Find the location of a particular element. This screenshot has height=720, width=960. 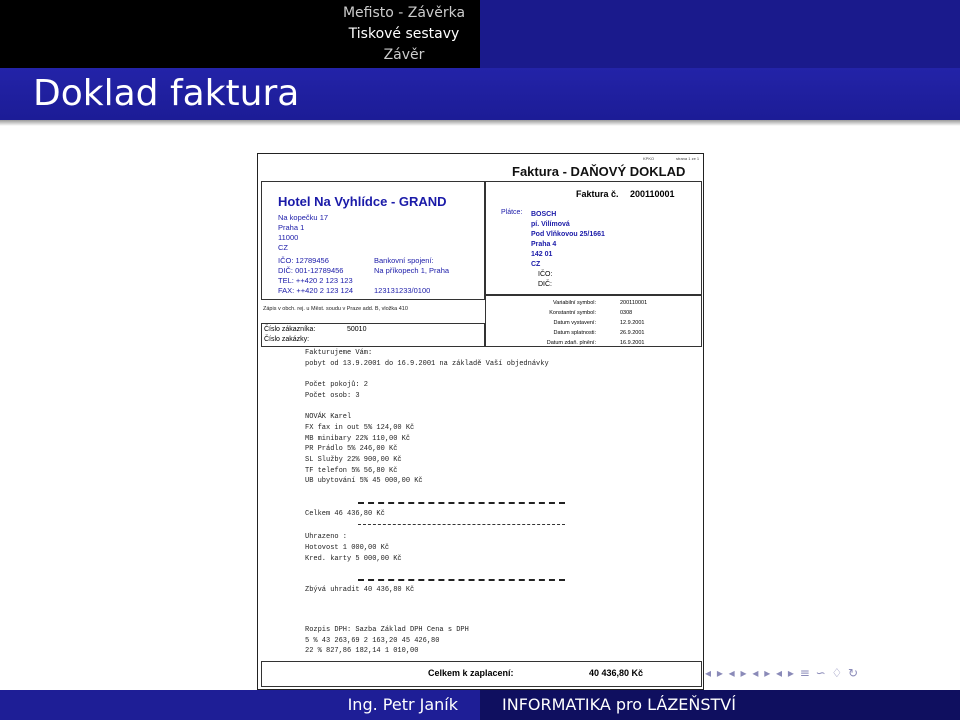

invoice-page-info: strana 1 ze 1 is located at coordinates (688, 158).